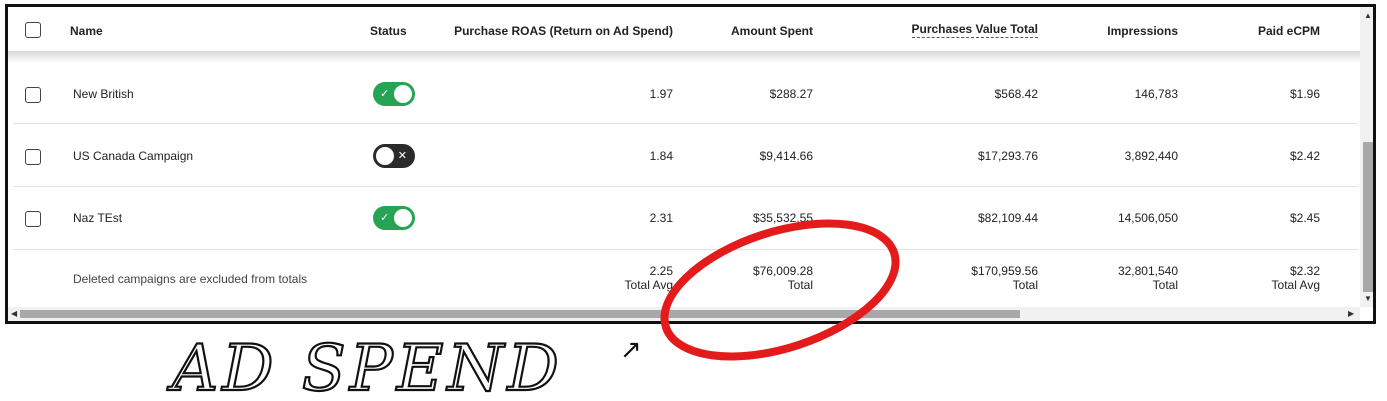  Describe the element at coordinates (684, 57) in the screenshot. I see `header-shadow` at that location.